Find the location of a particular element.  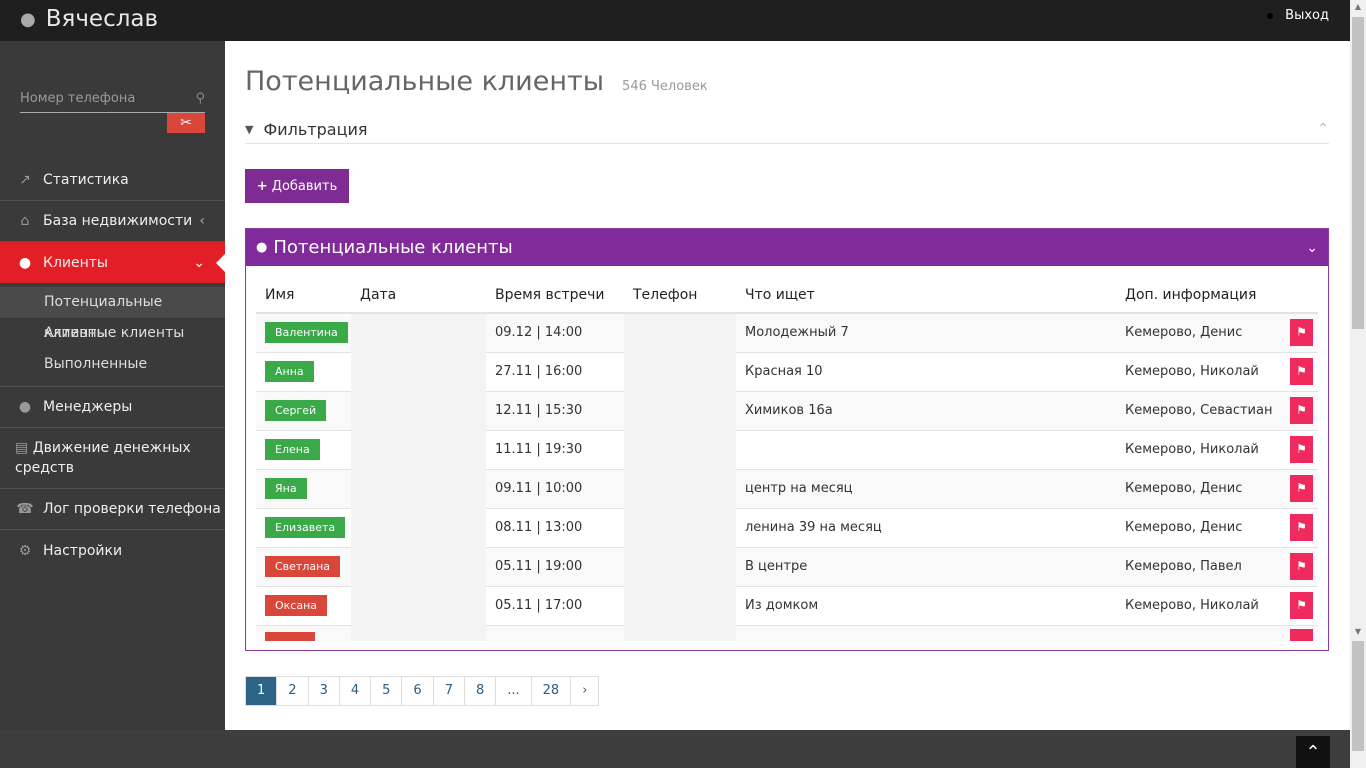

user-icon: ● is located at coordinates (25, 407).